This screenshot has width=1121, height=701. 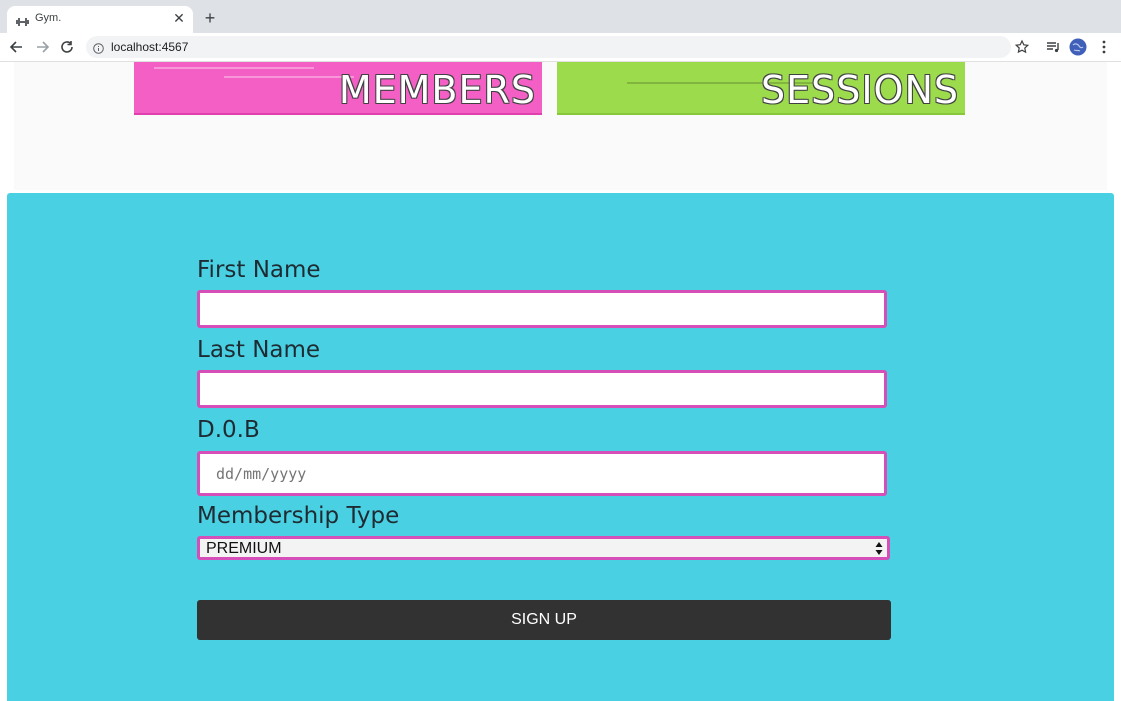 What do you see at coordinates (859, 90) in the screenshot?
I see `sessions-banner-label: SESSIONS` at bounding box center [859, 90].